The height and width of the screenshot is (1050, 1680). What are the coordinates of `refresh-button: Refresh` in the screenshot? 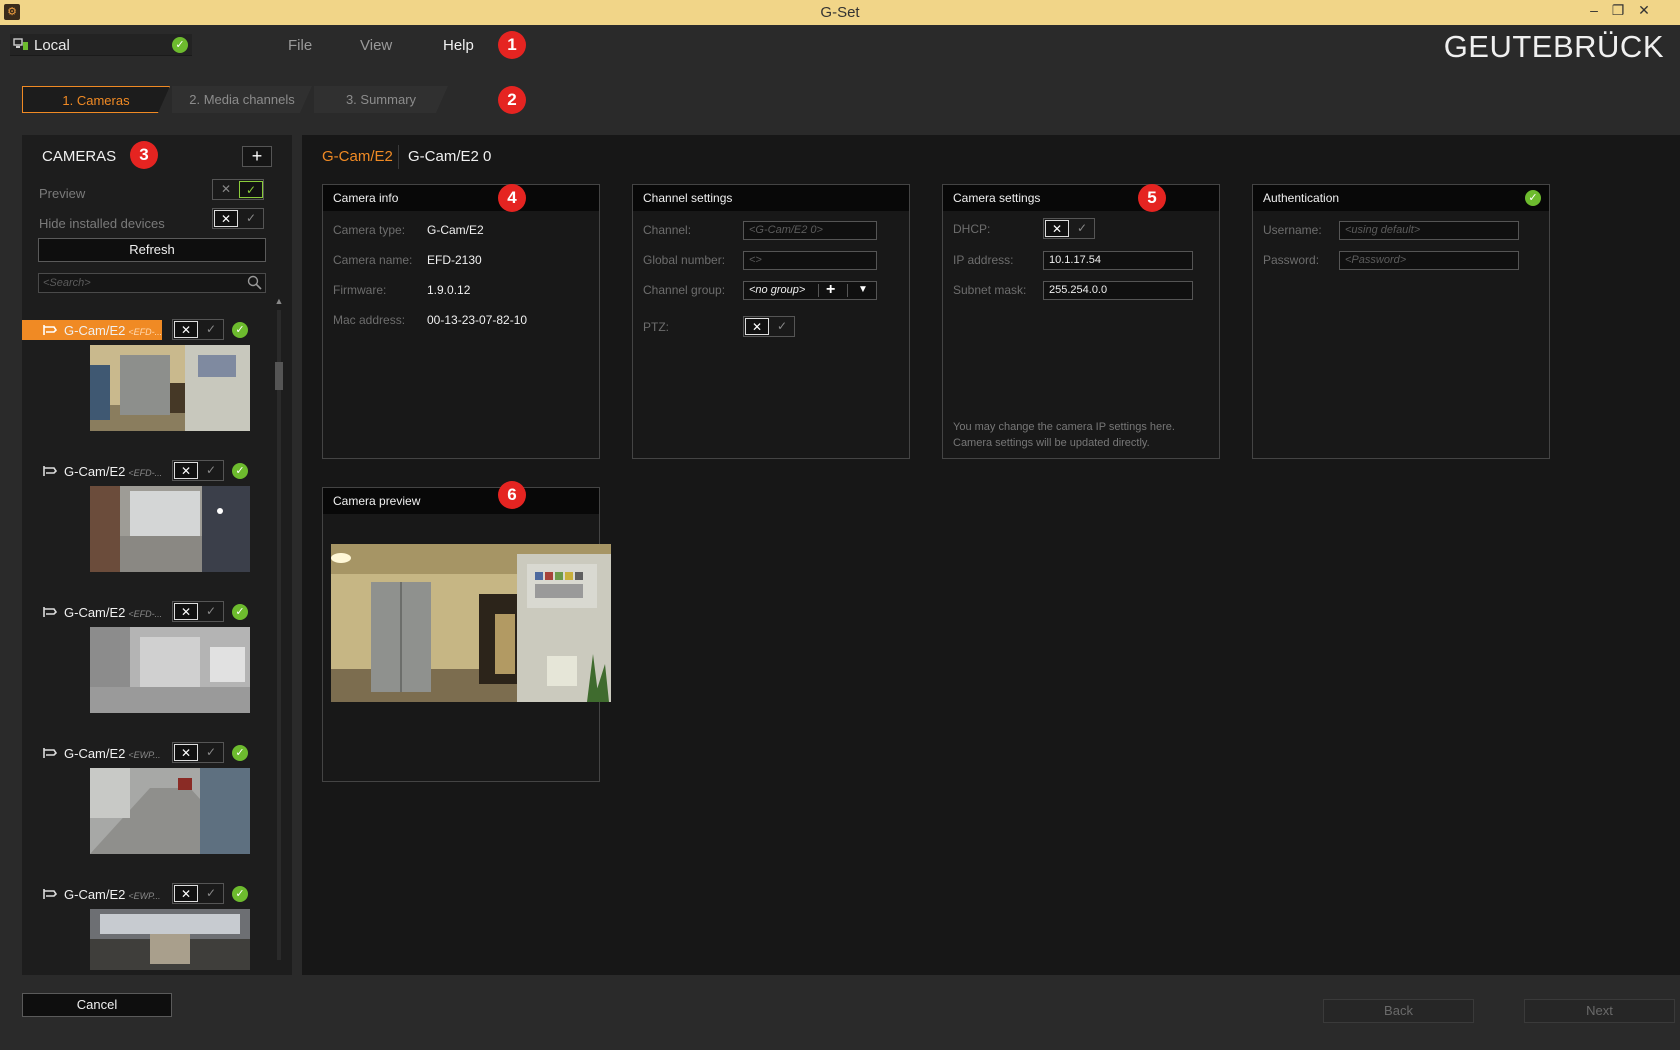 It's located at (152, 250).